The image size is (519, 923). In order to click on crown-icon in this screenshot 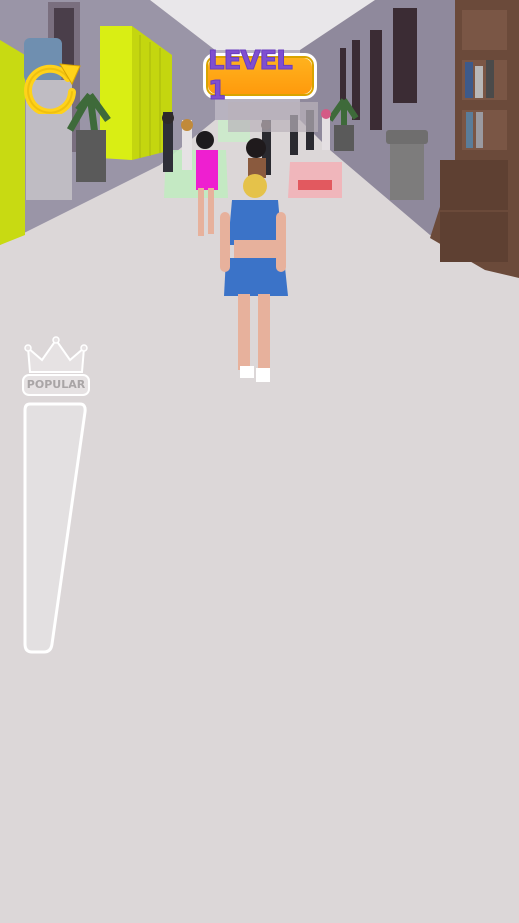, I will do `click(56, 354)`.